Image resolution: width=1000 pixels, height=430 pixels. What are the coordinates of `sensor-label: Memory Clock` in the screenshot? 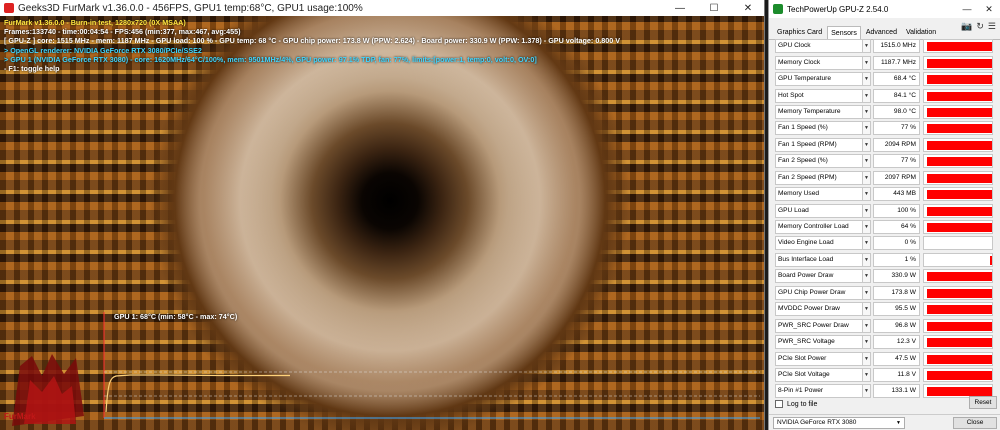 It's located at (819, 62).